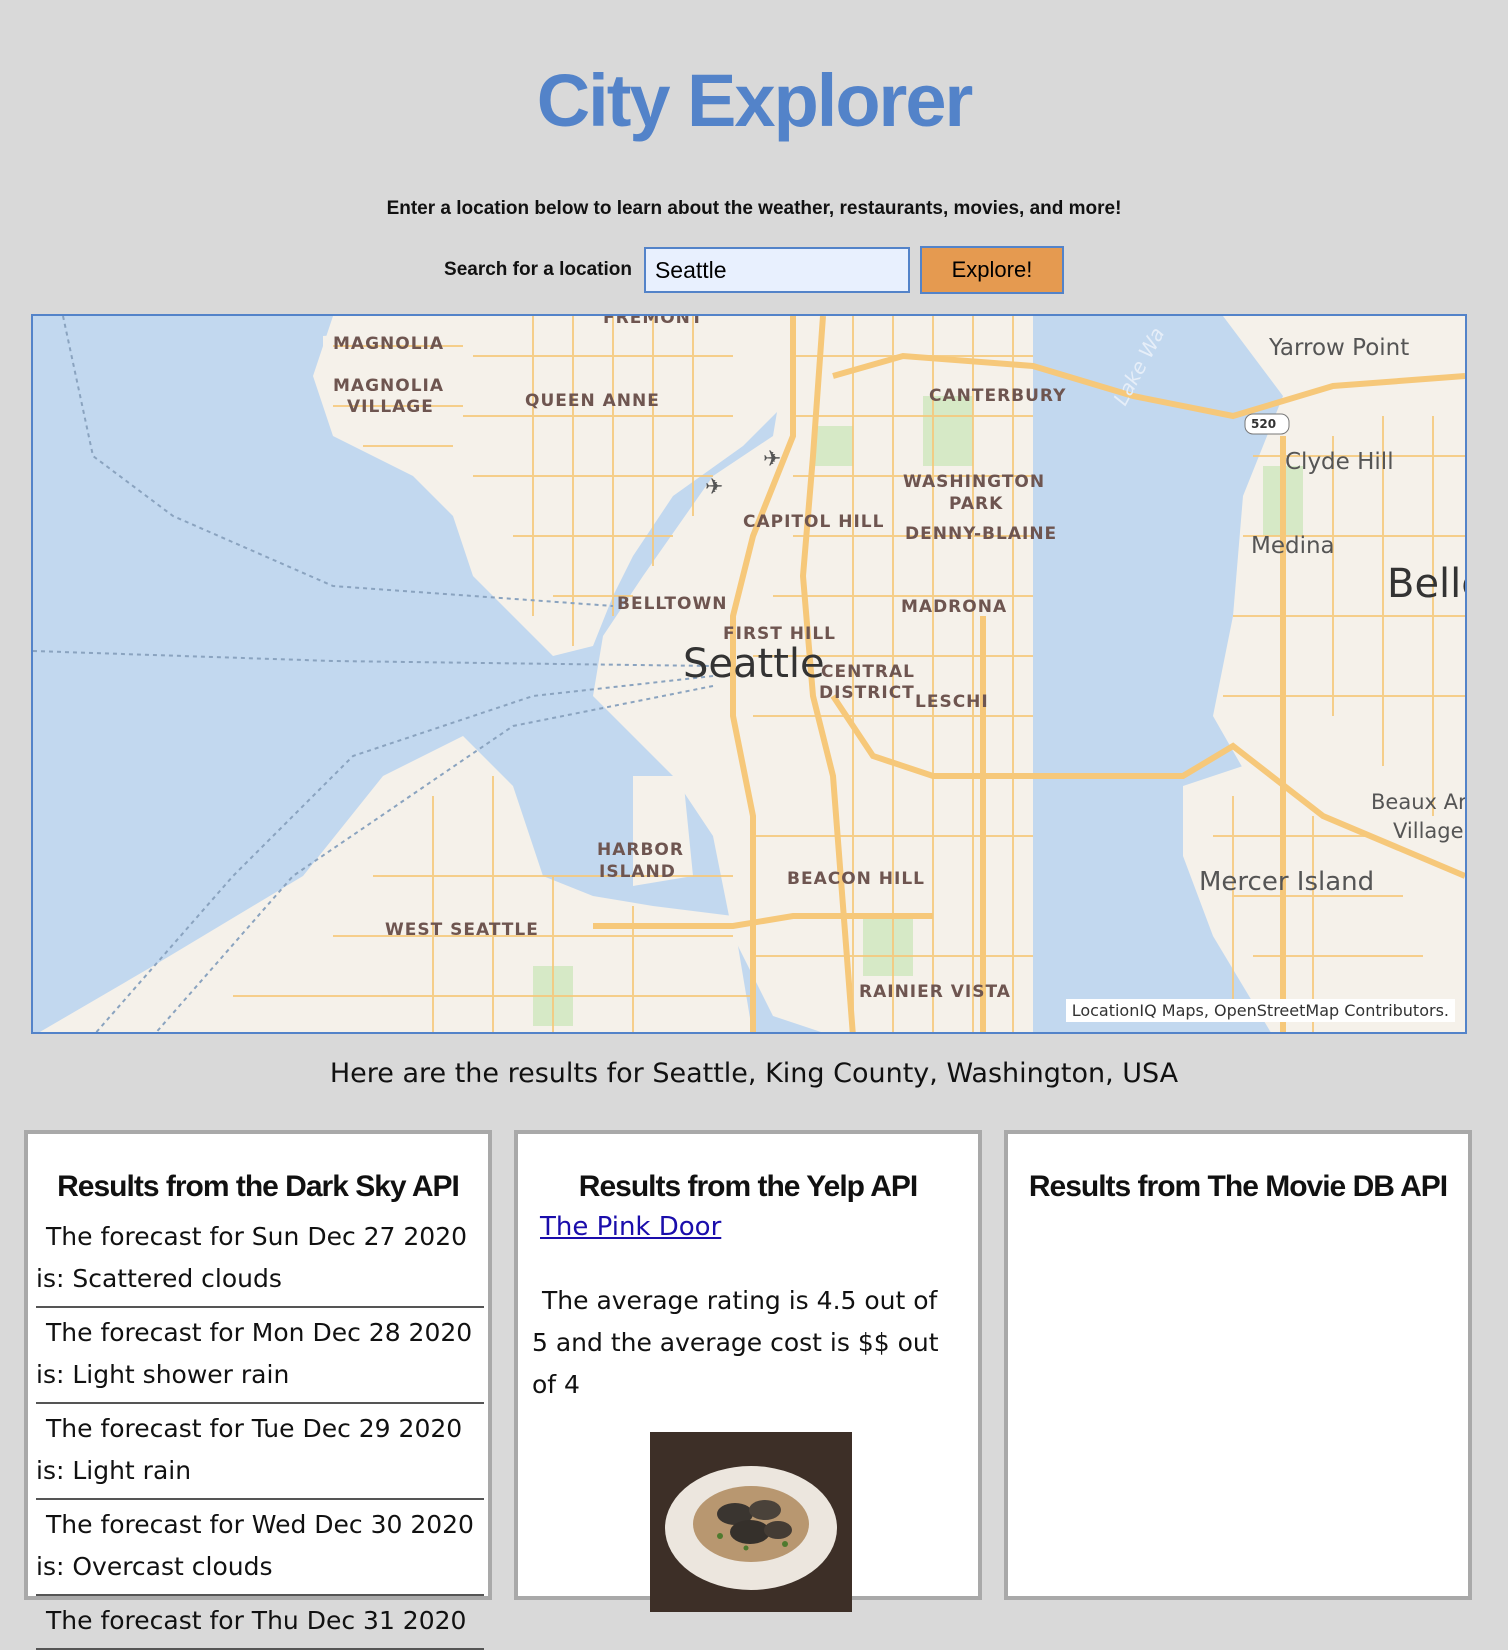 The width and height of the screenshot is (1508, 1650). What do you see at coordinates (751, 1522) in the screenshot?
I see `restaurant-image` at bounding box center [751, 1522].